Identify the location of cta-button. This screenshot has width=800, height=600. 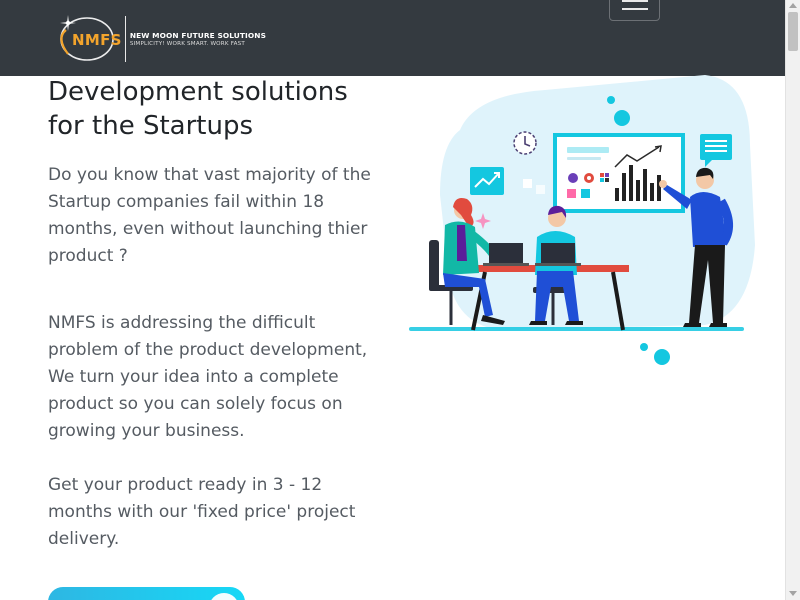
(146, 593).